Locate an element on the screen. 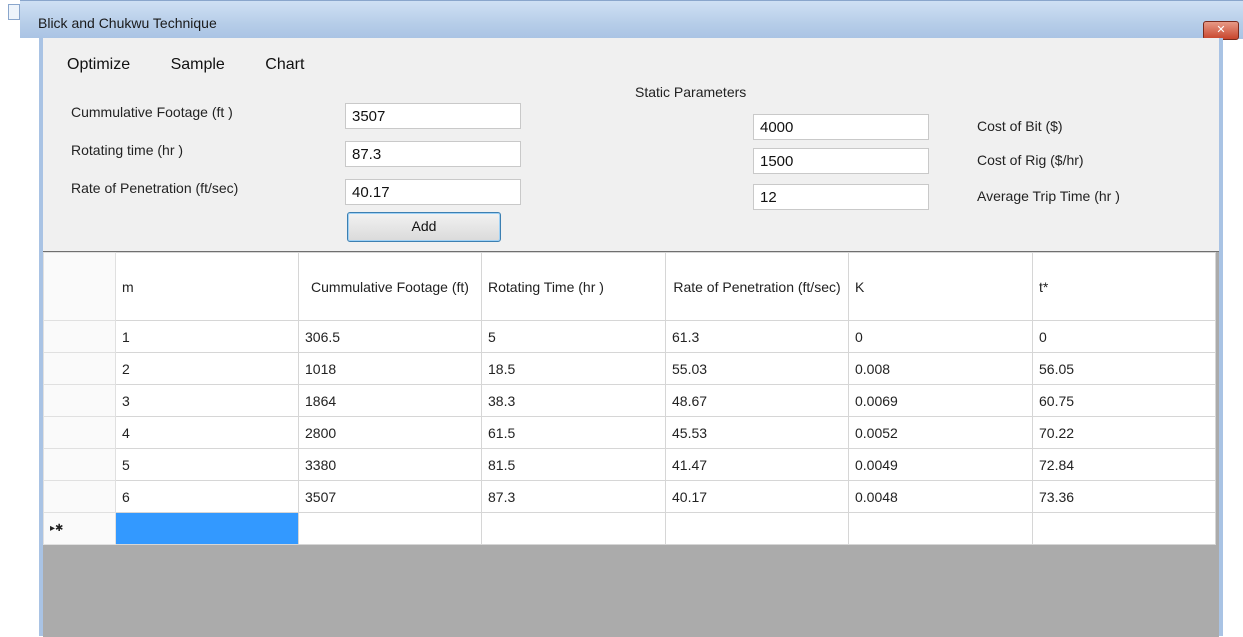 This screenshot has height=637, width=1243. new-row-cell-k is located at coordinates (940, 528).